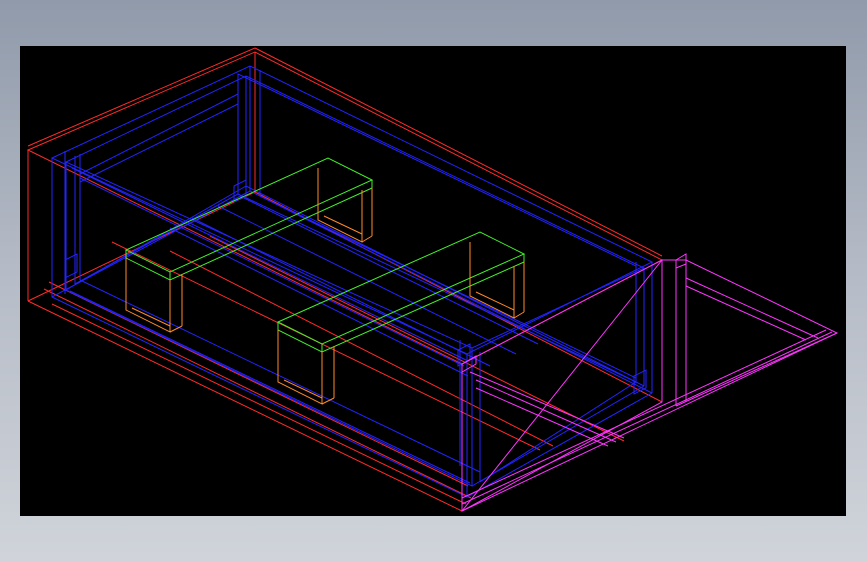  Describe the element at coordinates (647, 418) in the screenshot. I see `ramp-slope-line` at that location.